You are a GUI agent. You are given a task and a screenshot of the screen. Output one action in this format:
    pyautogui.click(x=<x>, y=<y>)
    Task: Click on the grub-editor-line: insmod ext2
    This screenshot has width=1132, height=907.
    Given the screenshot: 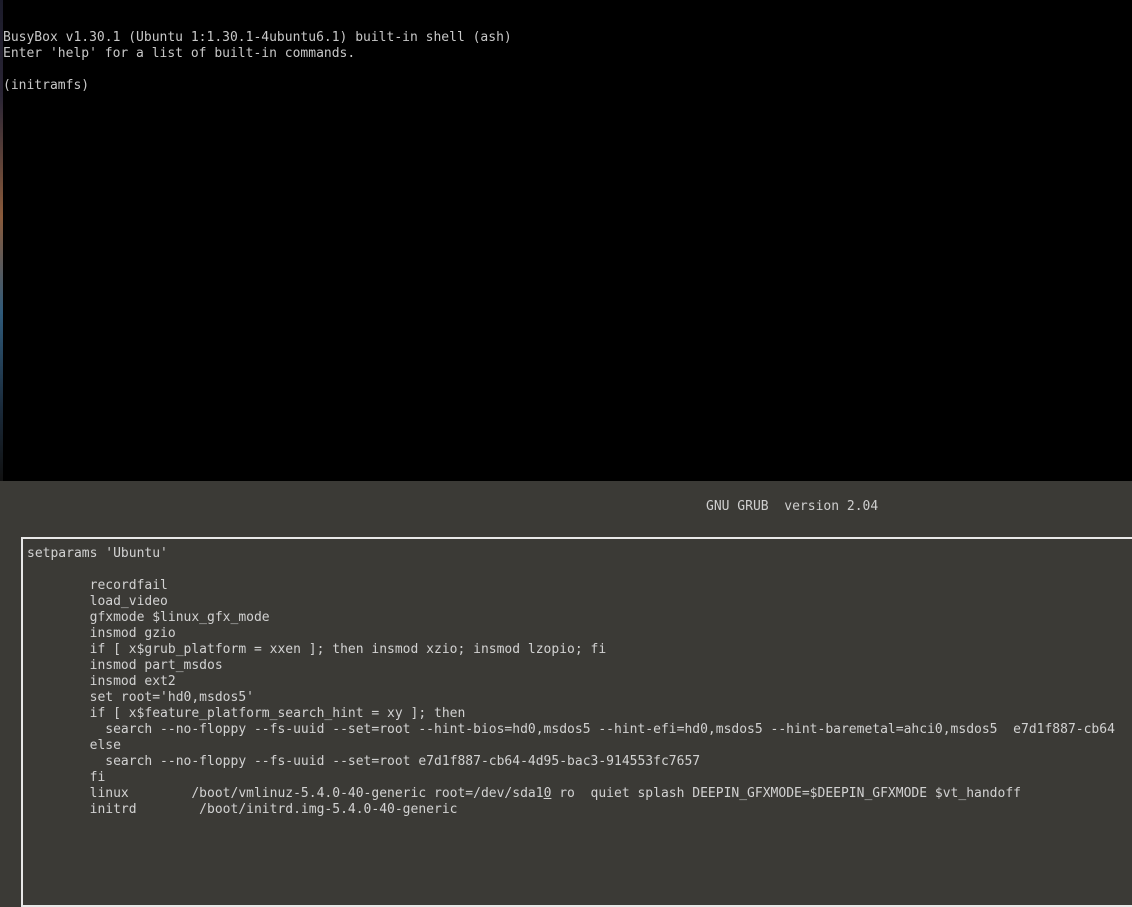 What is the action you would take?
    pyautogui.click(x=579, y=682)
    